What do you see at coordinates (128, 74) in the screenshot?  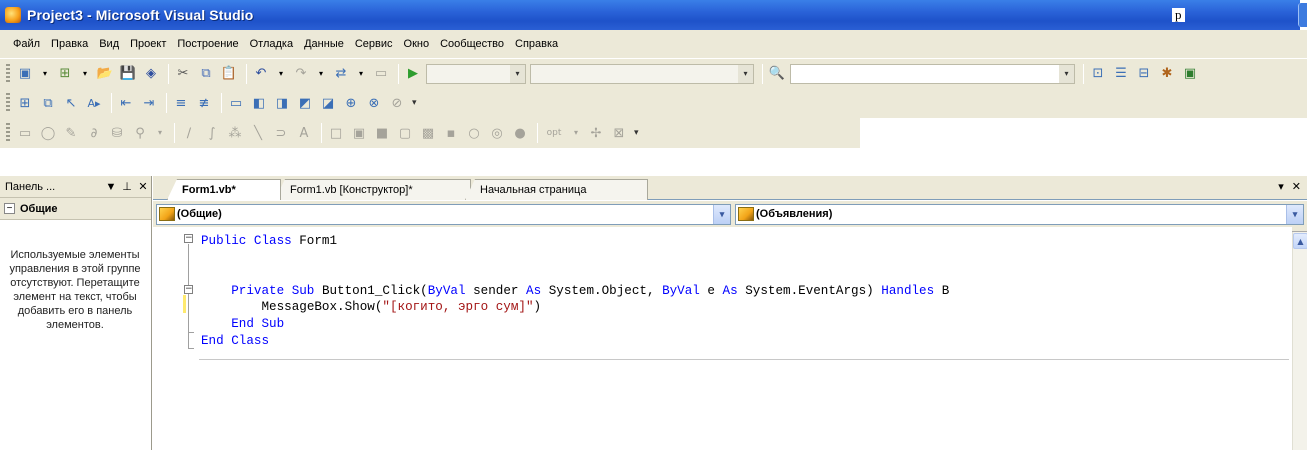 I see `save-icon: 💾` at bounding box center [128, 74].